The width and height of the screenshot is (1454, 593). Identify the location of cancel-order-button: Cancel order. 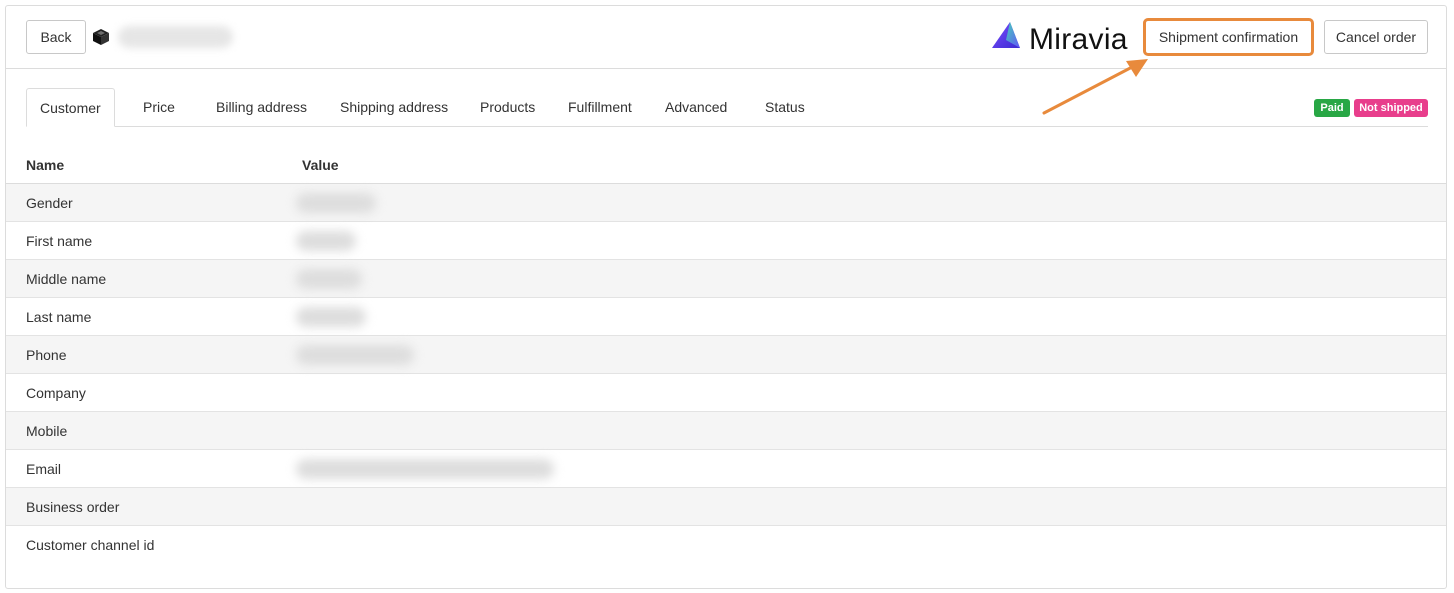
(1376, 37).